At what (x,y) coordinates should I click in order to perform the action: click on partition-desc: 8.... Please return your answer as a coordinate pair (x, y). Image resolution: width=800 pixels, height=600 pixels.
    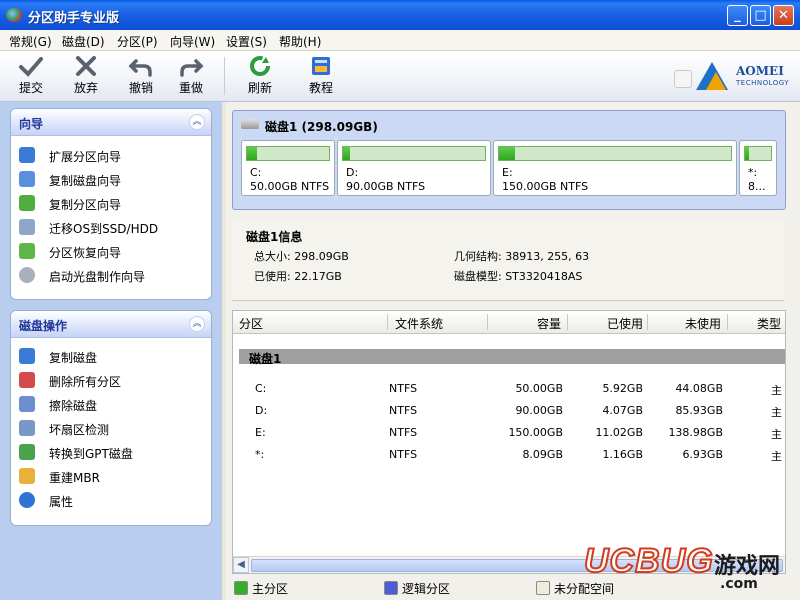
    Looking at the image, I should click on (757, 186).